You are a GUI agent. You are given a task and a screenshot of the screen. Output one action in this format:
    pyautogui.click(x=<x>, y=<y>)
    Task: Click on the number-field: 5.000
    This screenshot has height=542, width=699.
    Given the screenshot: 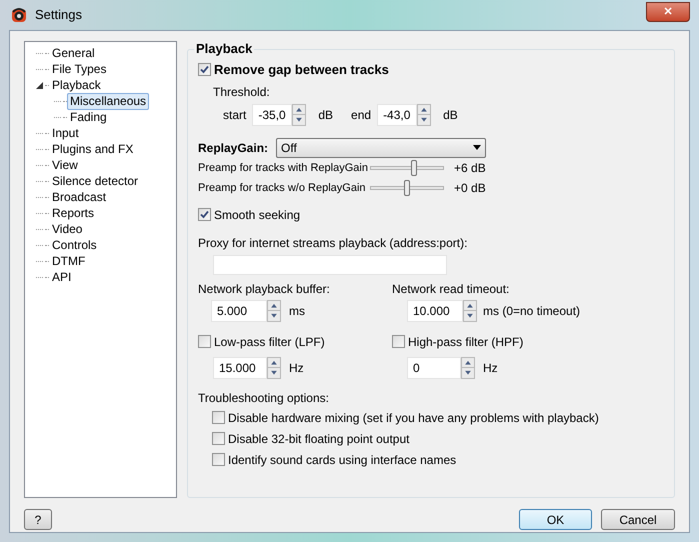 What is the action you would take?
    pyautogui.click(x=239, y=311)
    